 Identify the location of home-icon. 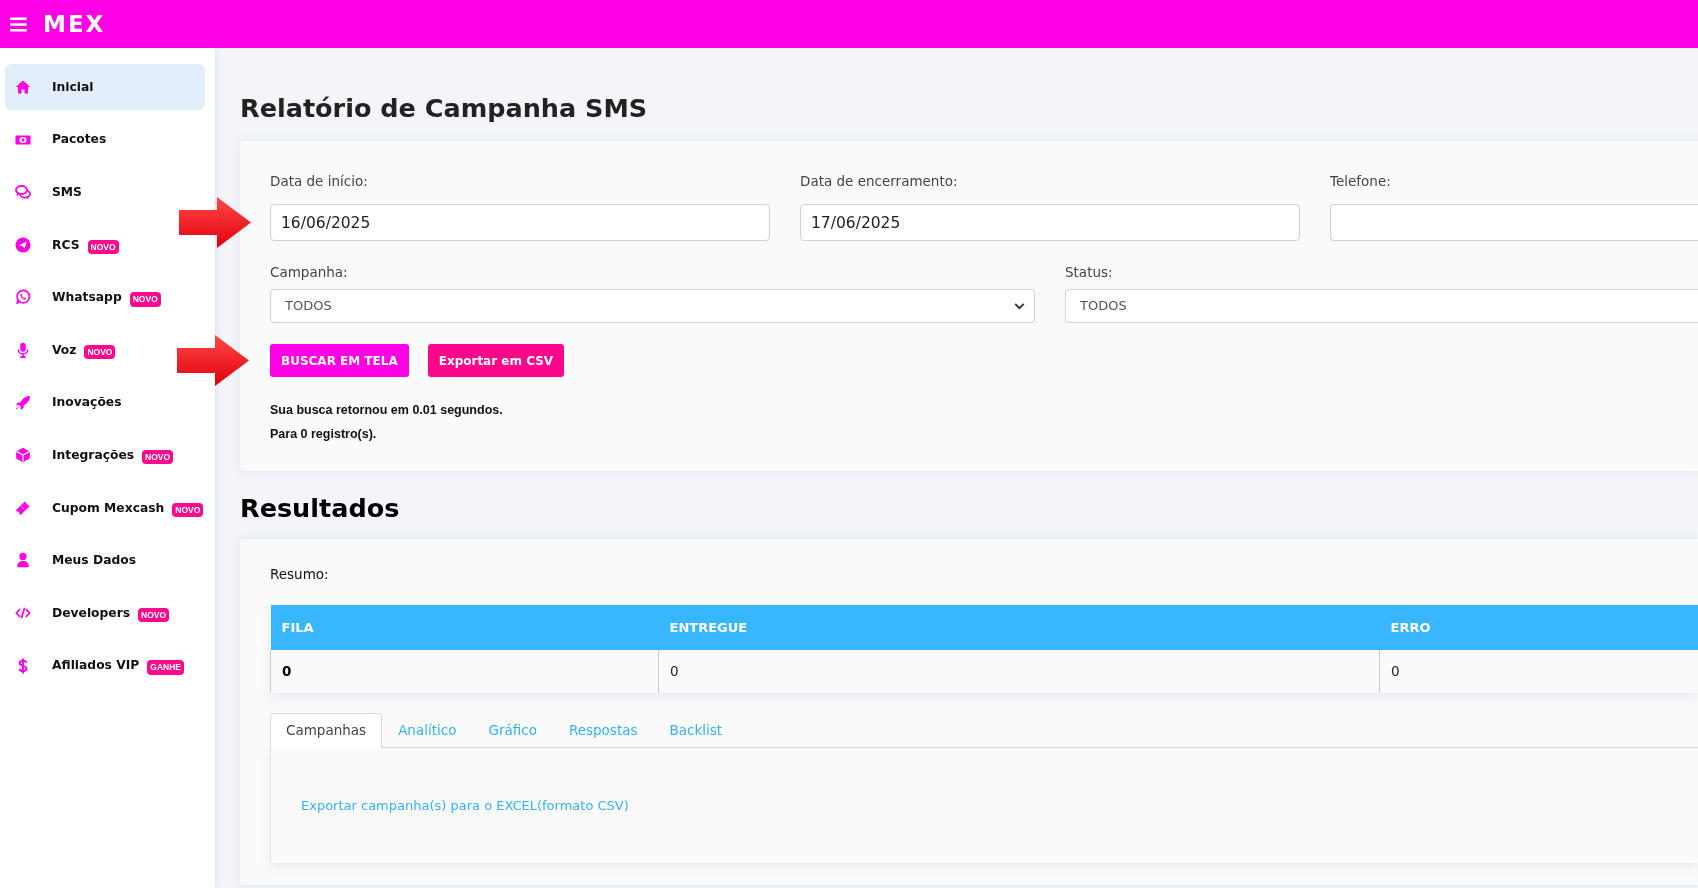
(23, 87).